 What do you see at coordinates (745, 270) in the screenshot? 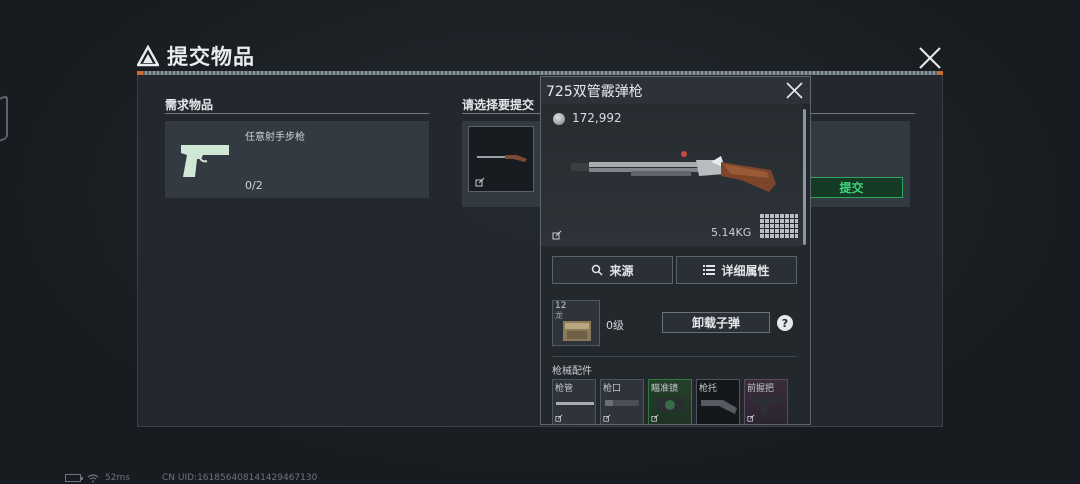
I see `attributes-label: 详细属性` at bounding box center [745, 270].